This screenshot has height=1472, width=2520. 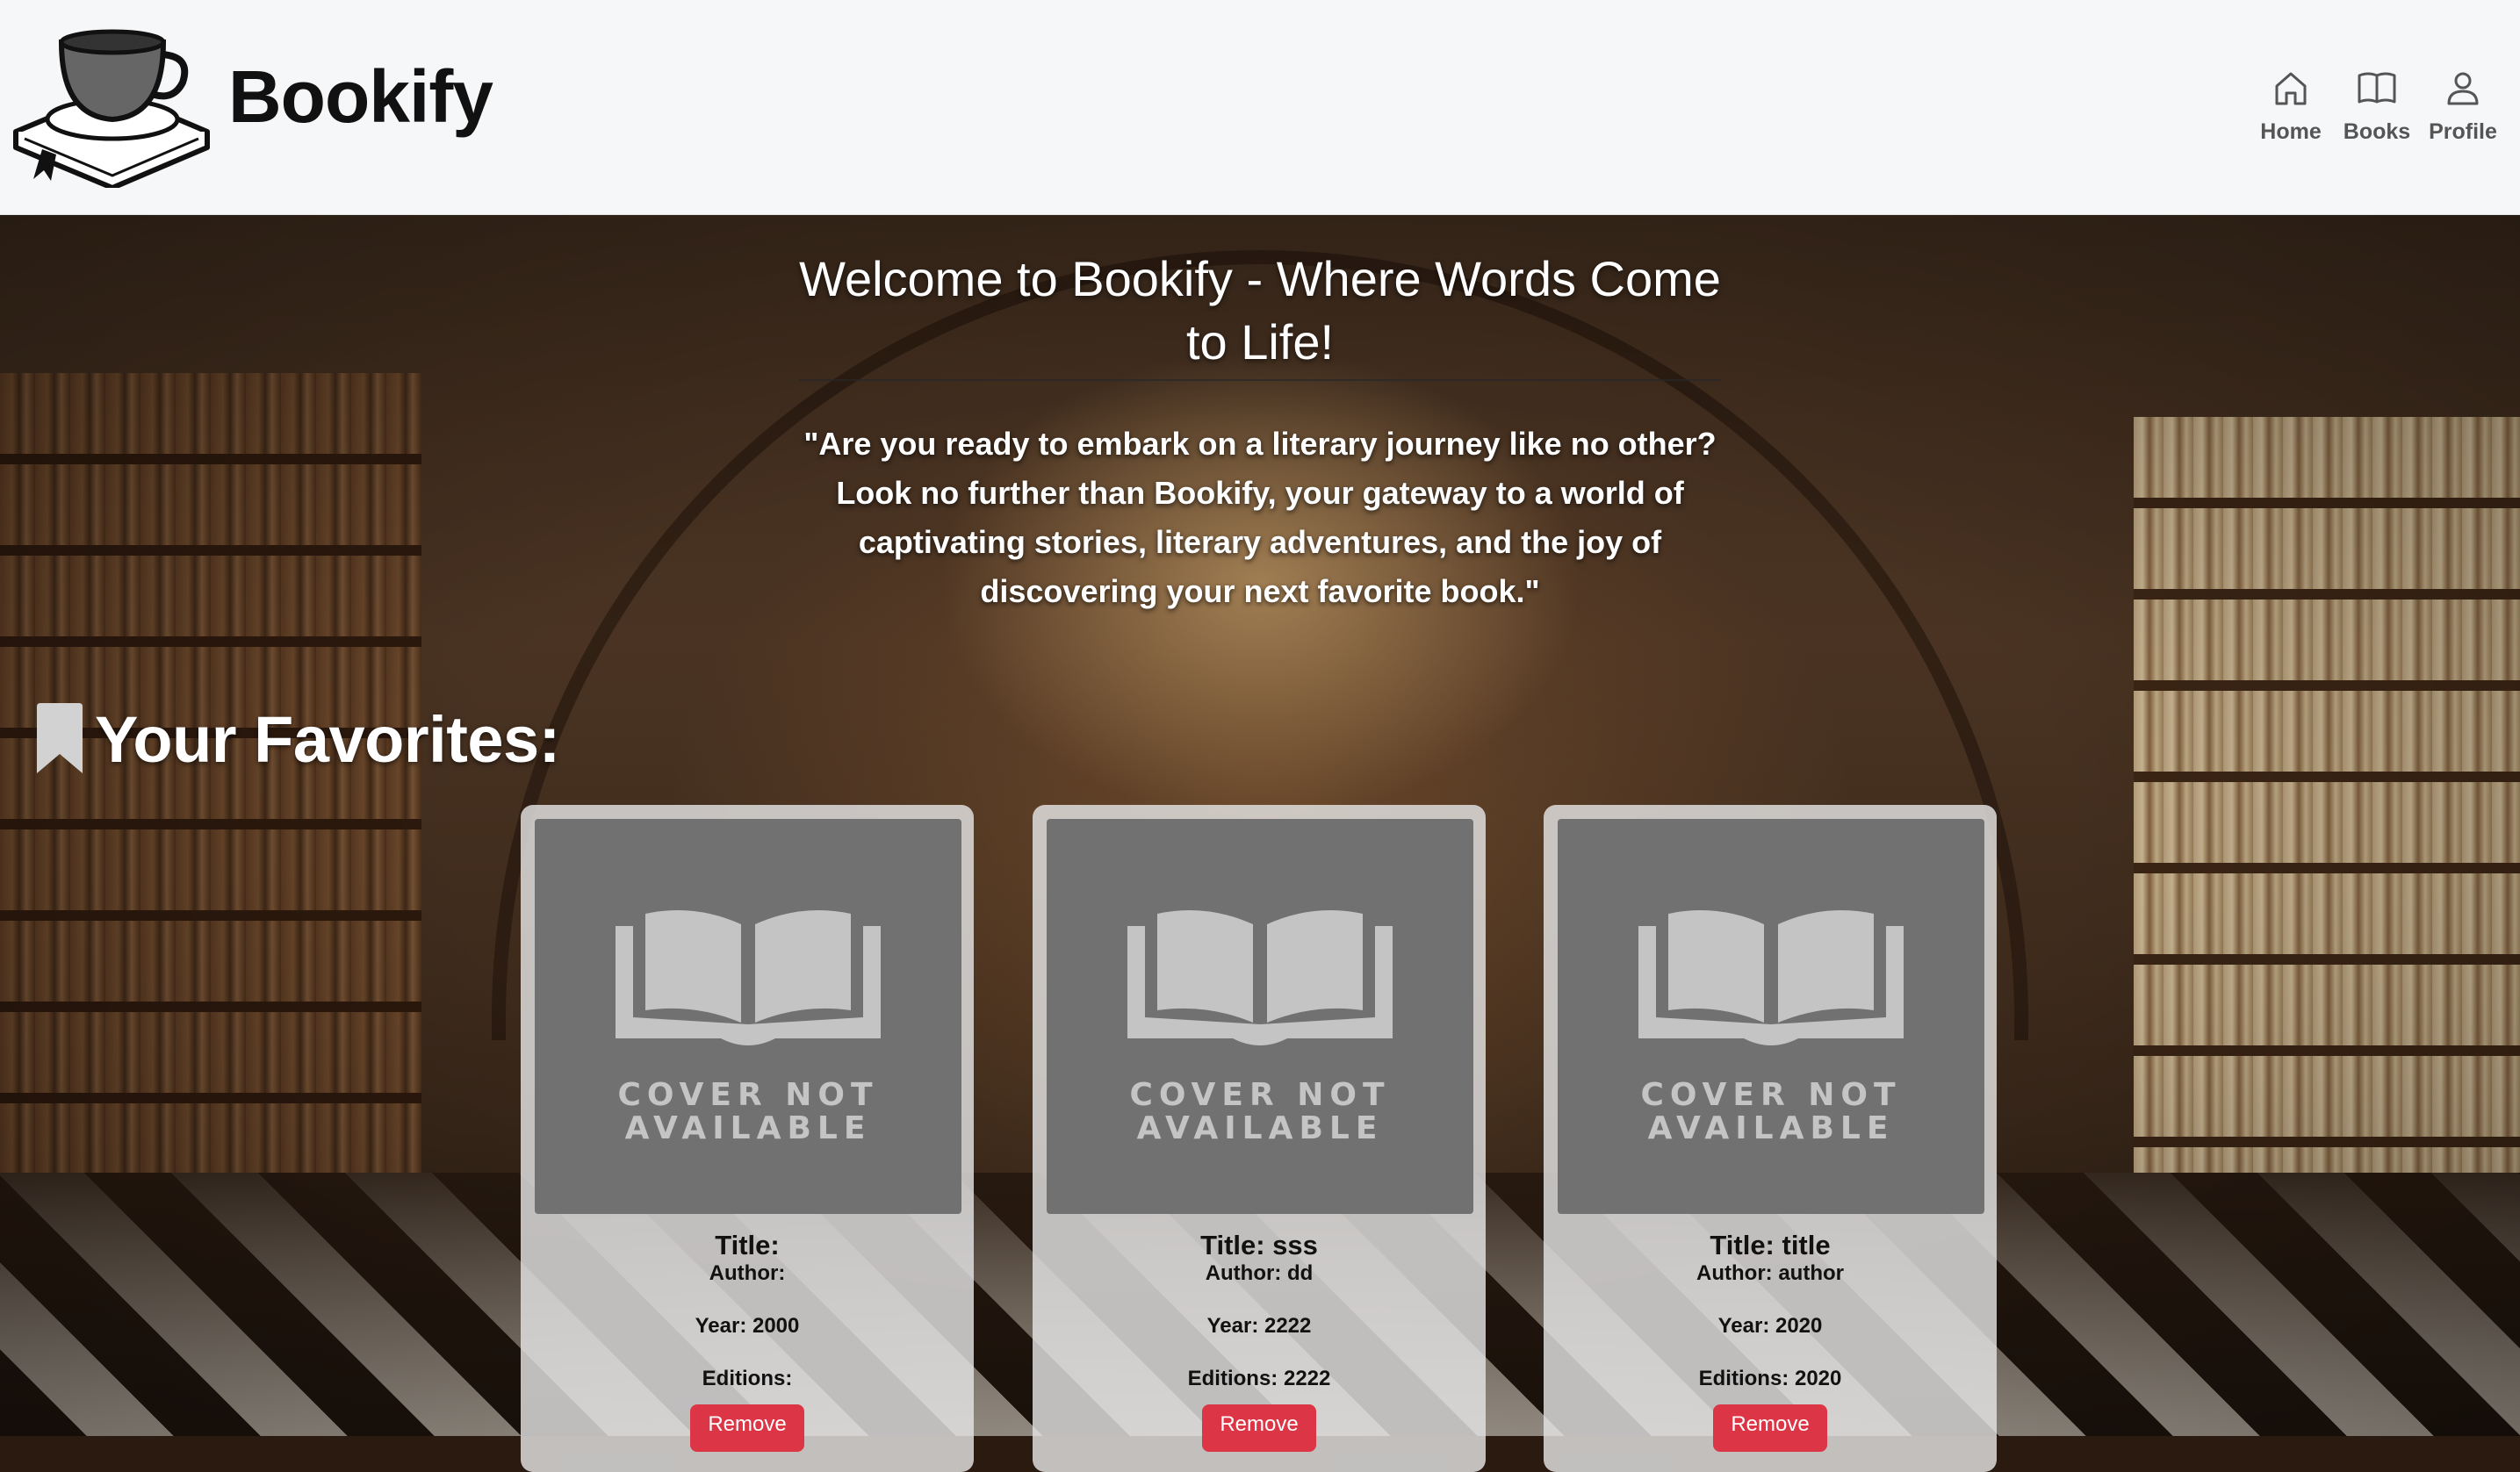 What do you see at coordinates (2291, 106) in the screenshot?
I see `nav-item-home: Home` at bounding box center [2291, 106].